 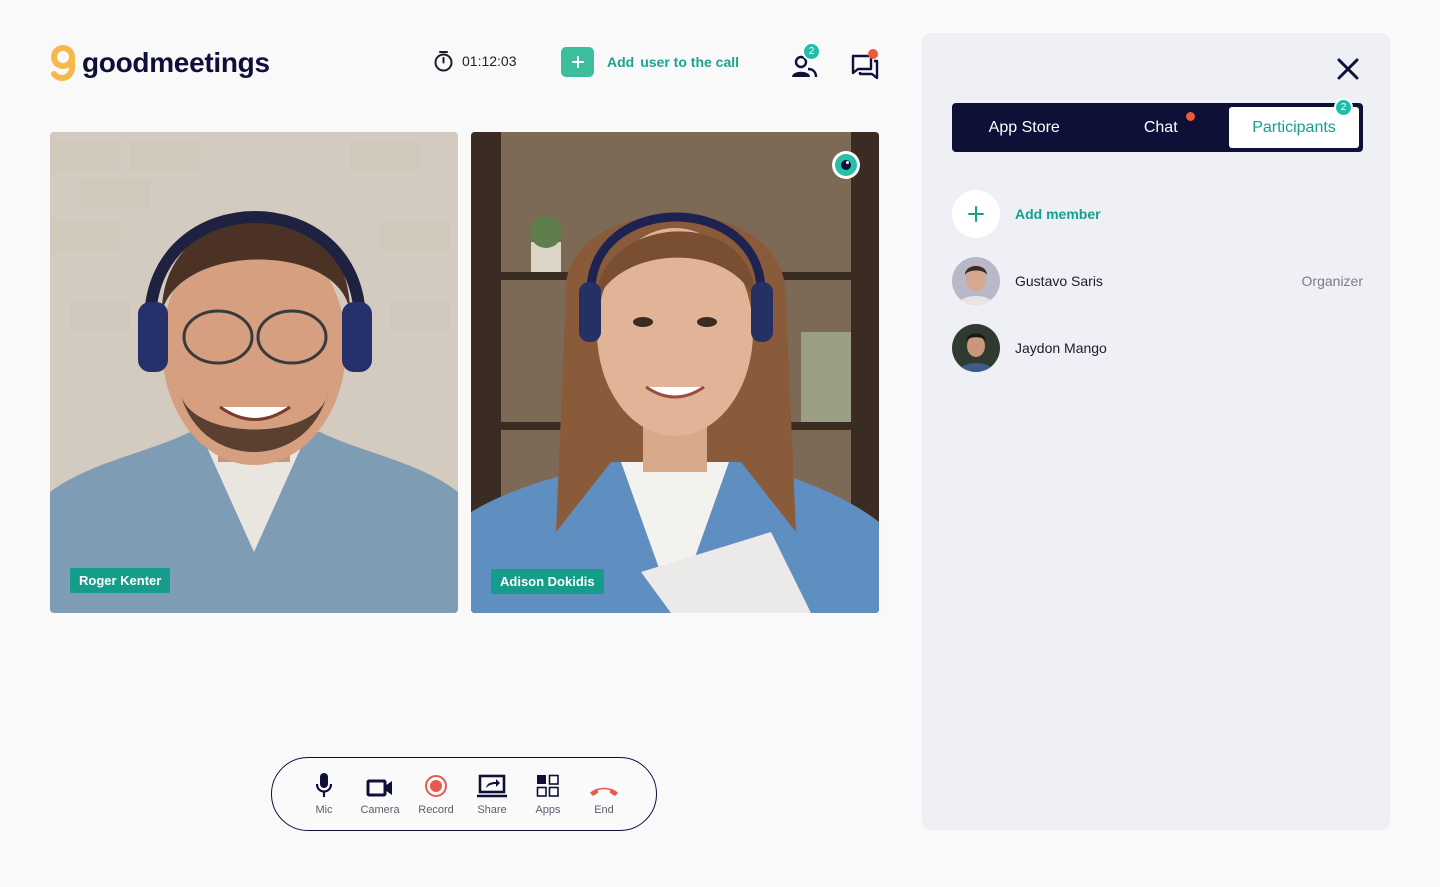 I want to click on tab-label: Chat, so click(x=1160, y=127).